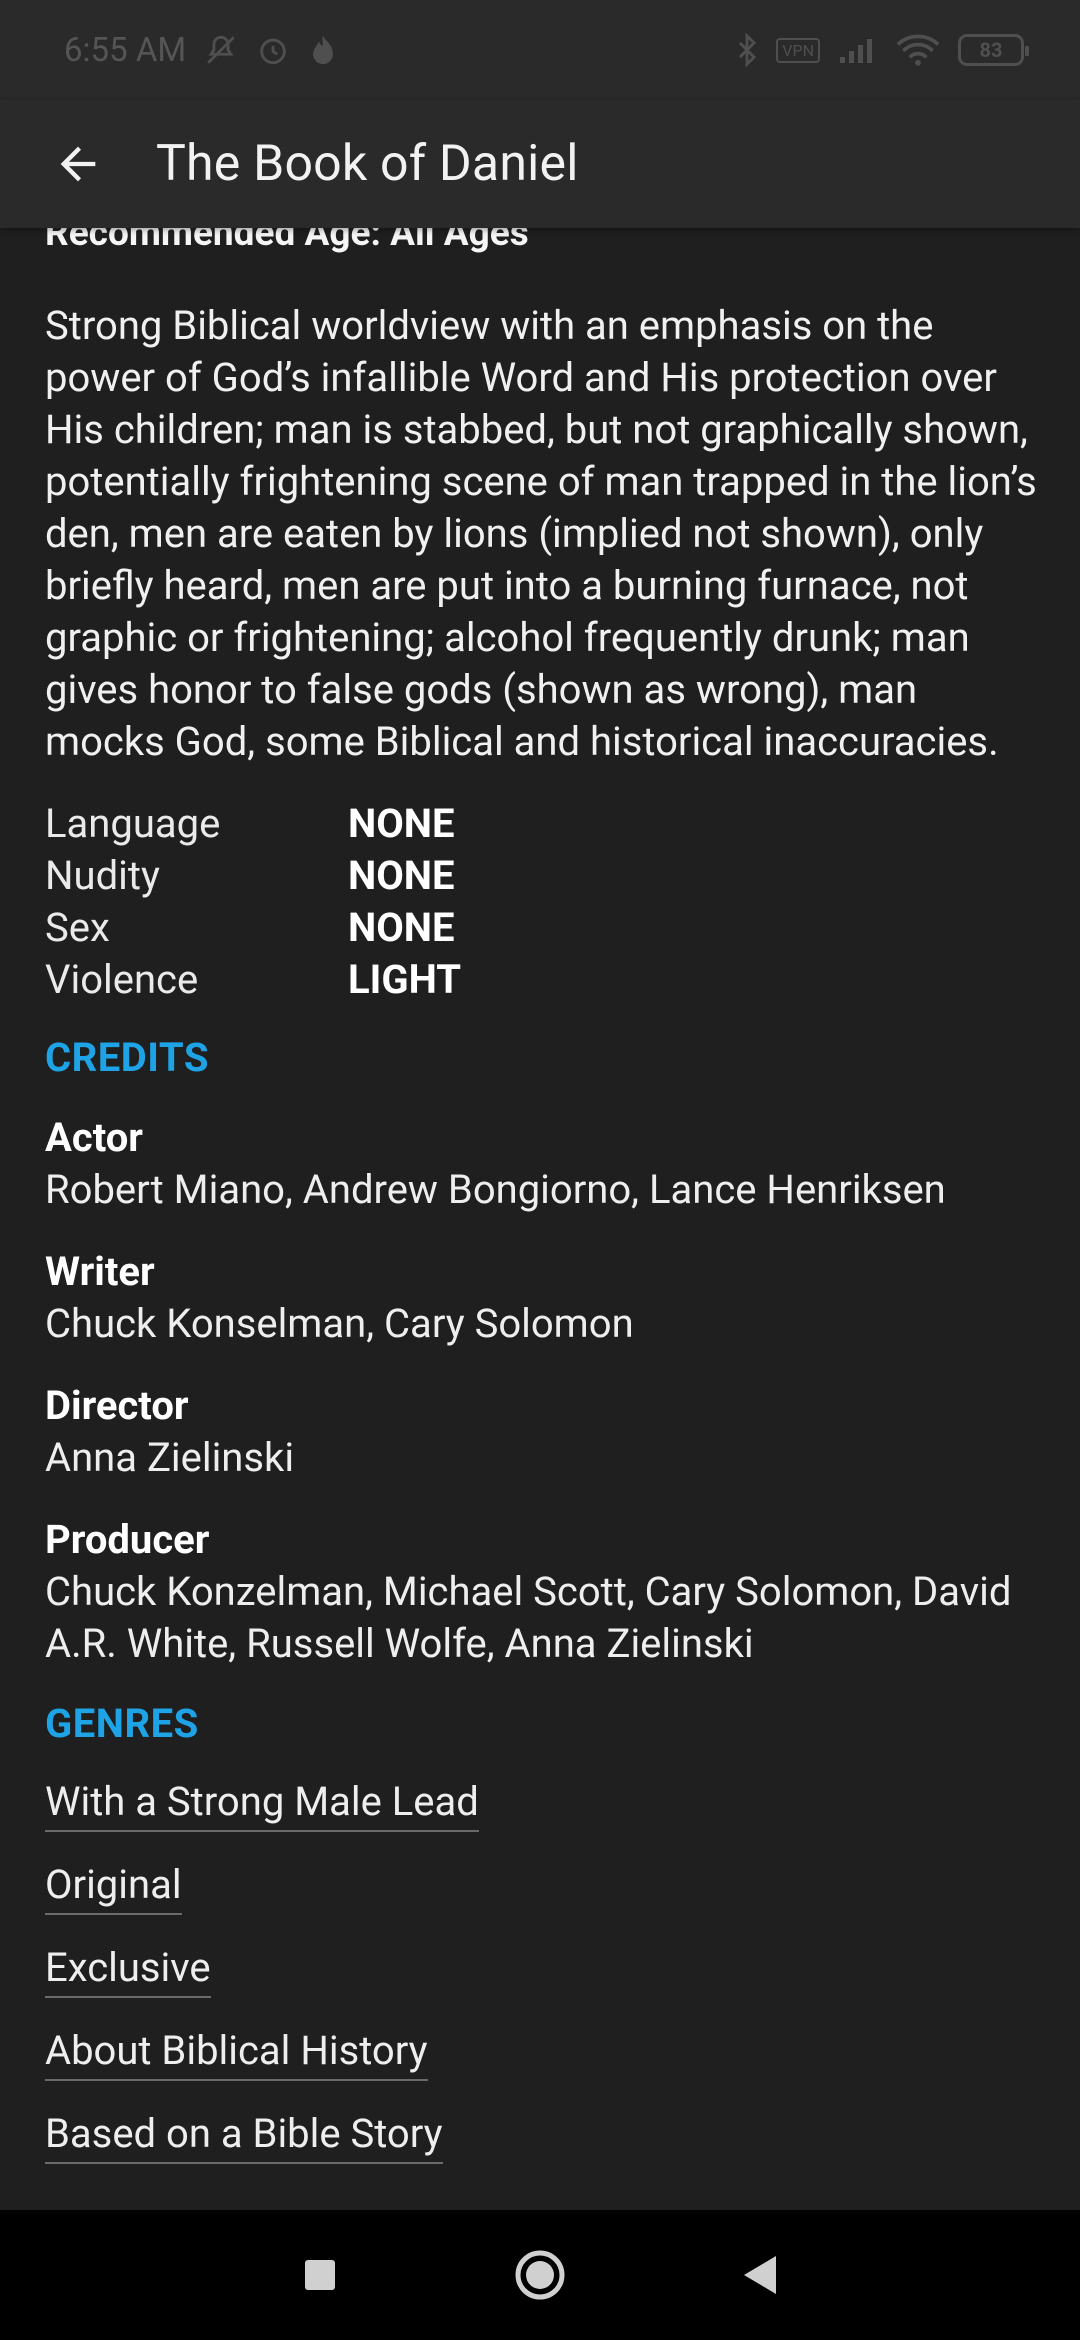  What do you see at coordinates (540, 1298) in the screenshot?
I see `credit-writer: Writer Chuck Konselman, Cary Solomon` at bounding box center [540, 1298].